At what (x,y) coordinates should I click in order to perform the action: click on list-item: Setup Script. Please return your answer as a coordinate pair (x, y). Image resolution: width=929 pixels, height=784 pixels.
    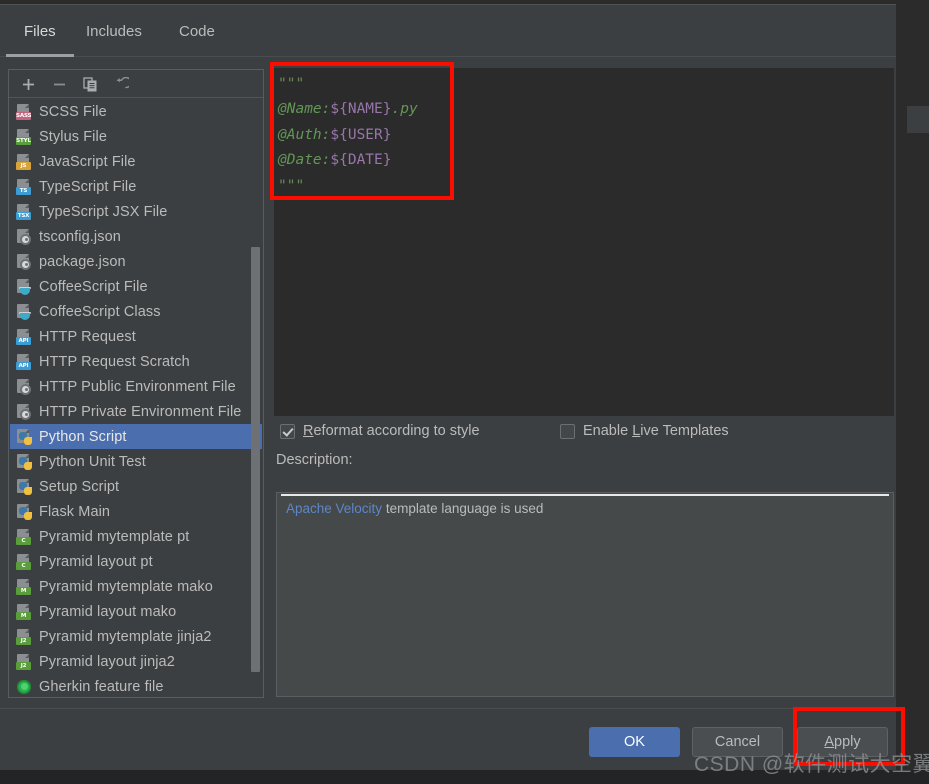
    Looking at the image, I should click on (136, 486).